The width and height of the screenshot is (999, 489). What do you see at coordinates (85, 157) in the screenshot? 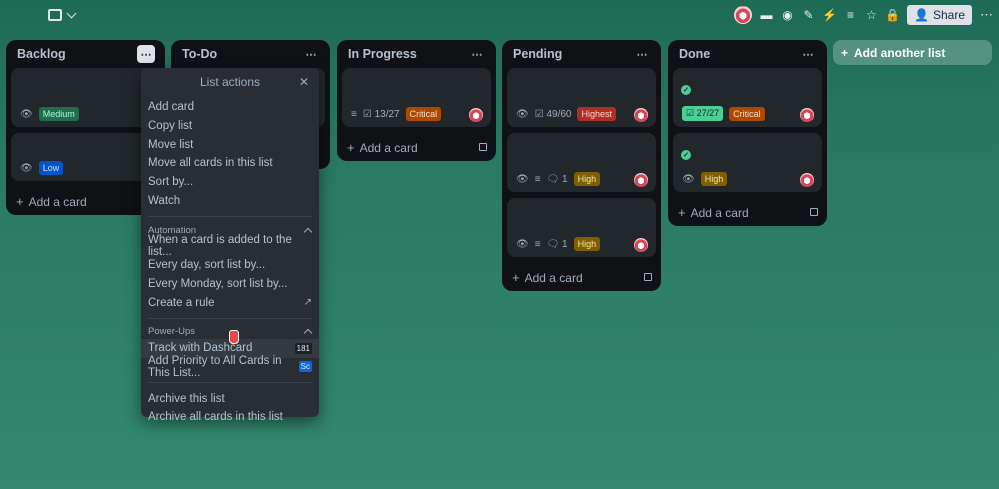
I see `card: 👁 Low` at bounding box center [85, 157].